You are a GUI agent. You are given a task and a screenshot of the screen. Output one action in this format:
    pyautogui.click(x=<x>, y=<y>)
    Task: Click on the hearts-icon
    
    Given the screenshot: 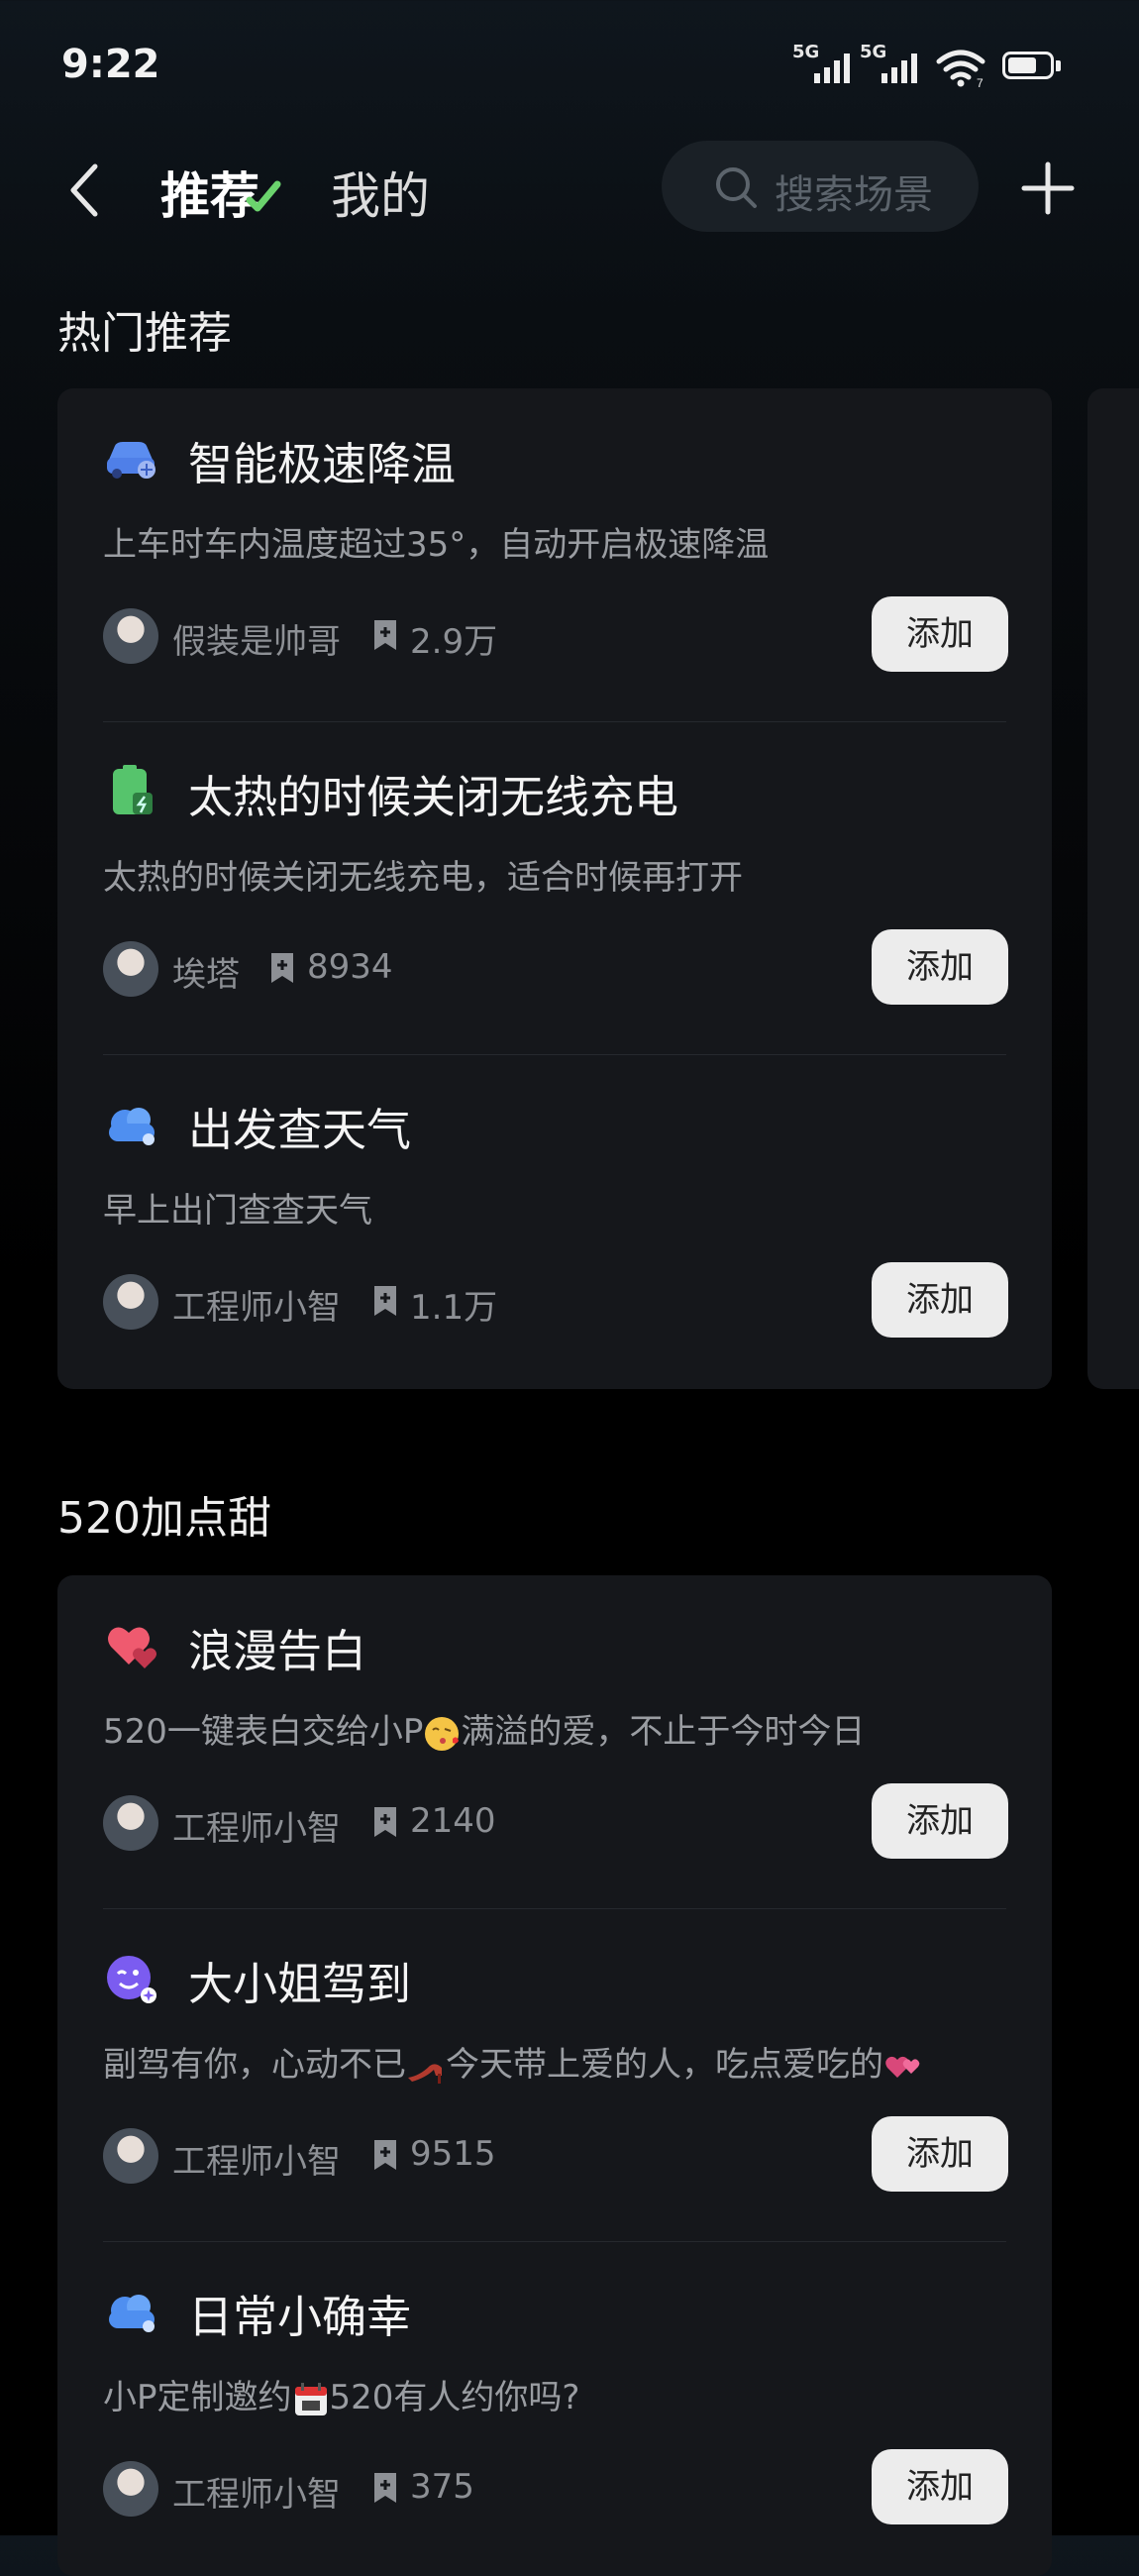 What is the action you would take?
    pyautogui.click(x=132, y=1647)
    